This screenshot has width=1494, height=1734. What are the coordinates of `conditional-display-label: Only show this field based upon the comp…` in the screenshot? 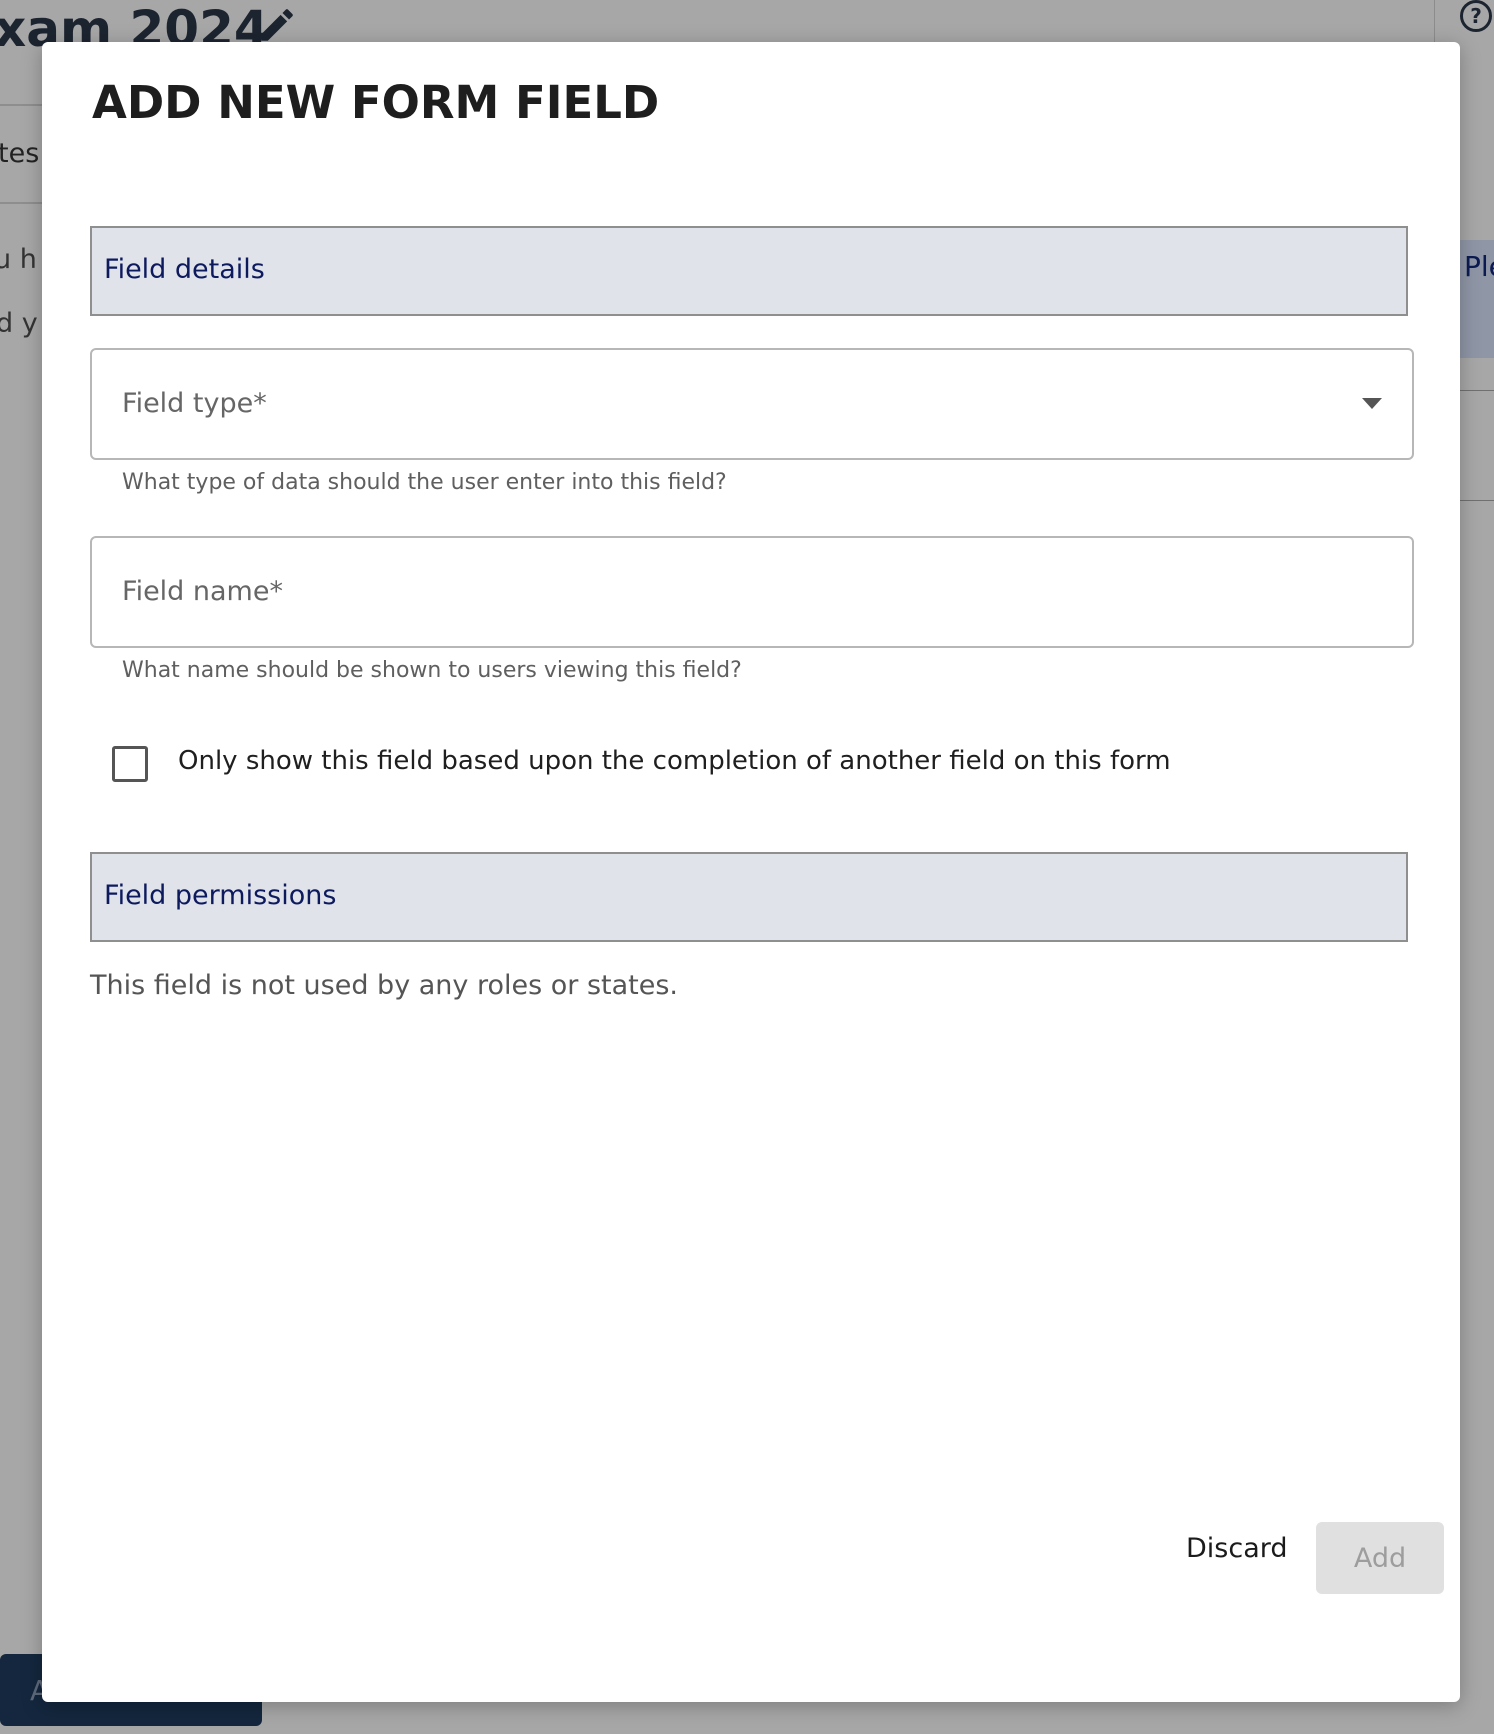 It's located at (674, 761).